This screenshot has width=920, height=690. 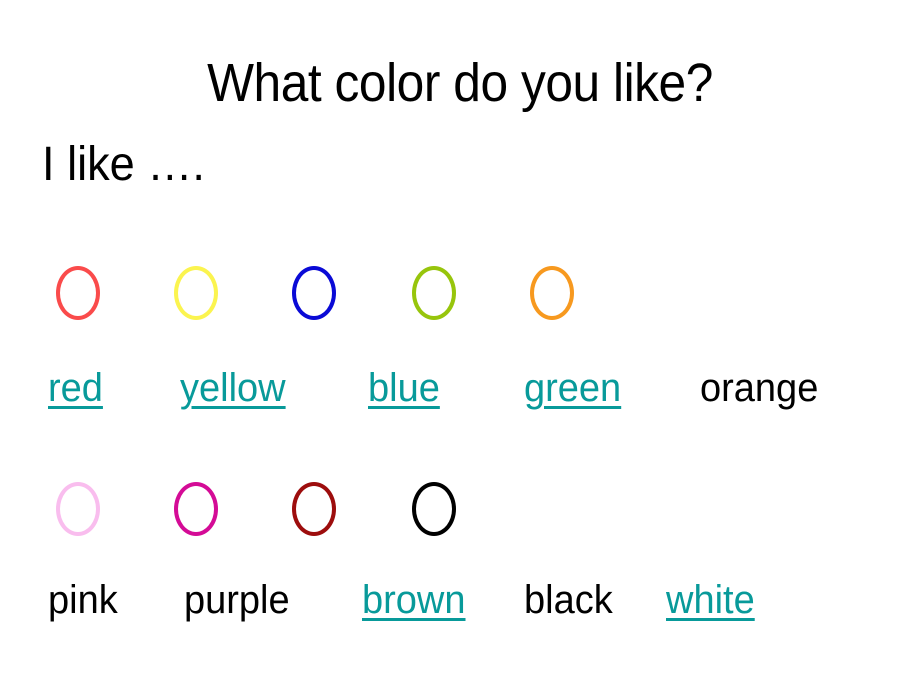 What do you see at coordinates (237, 600) in the screenshot?
I see `color-label-purple: purple` at bounding box center [237, 600].